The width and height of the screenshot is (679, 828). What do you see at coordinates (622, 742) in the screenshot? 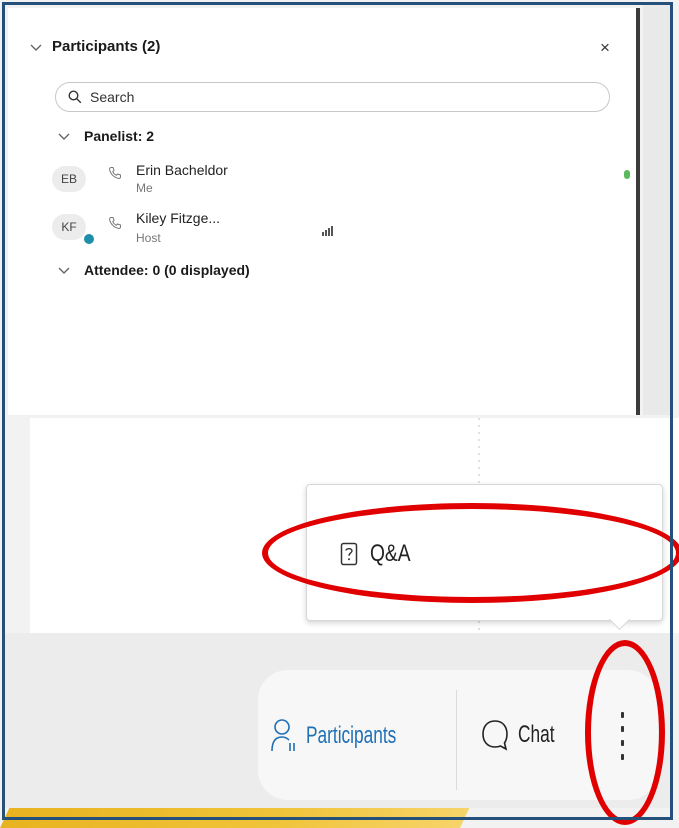
I see `more-options-button` at bounding box center [622, 742].